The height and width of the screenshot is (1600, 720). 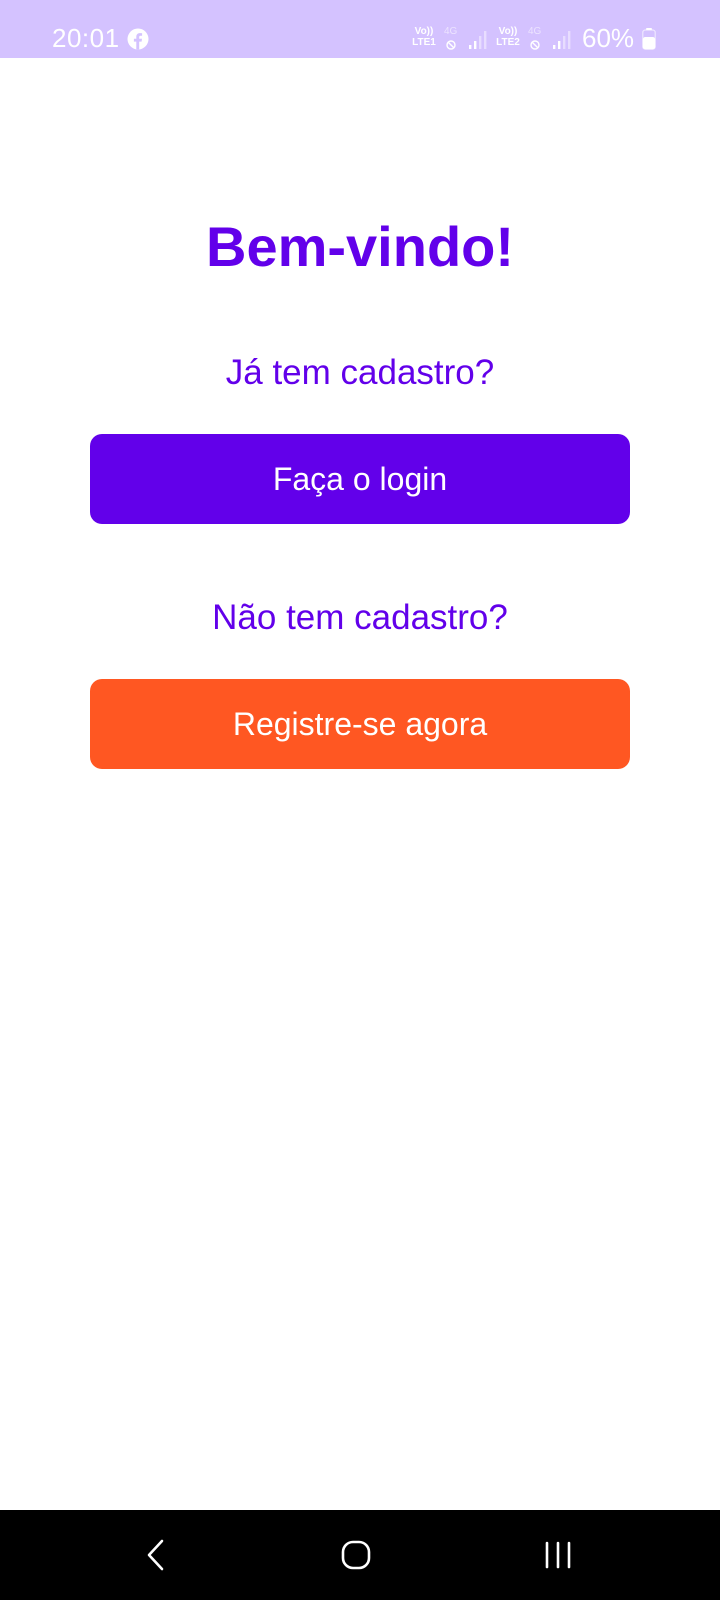 What do you see at coordinates (508, 42) in the screenshot?
I see `sim2-lte-label: LTE2` at bounding box center [508, 42].